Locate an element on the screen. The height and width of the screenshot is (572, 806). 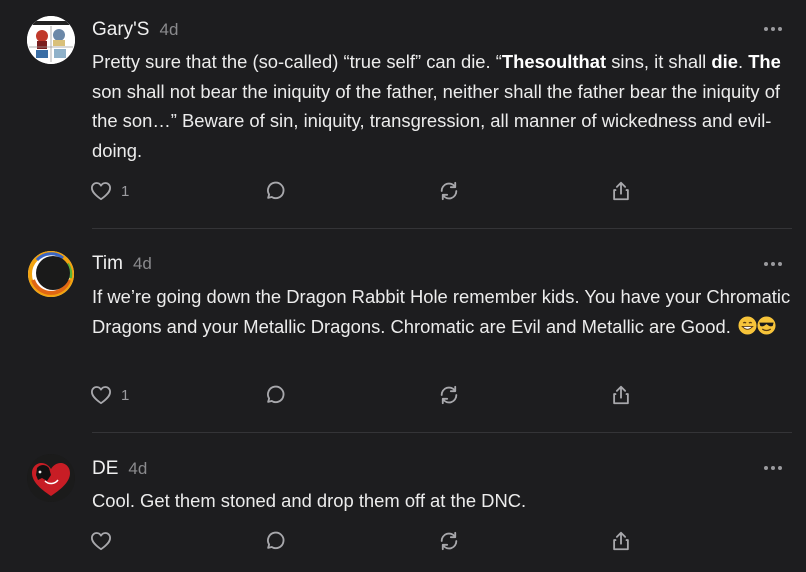
sunglasses-face-emoji is located at coordinates (766, 324).